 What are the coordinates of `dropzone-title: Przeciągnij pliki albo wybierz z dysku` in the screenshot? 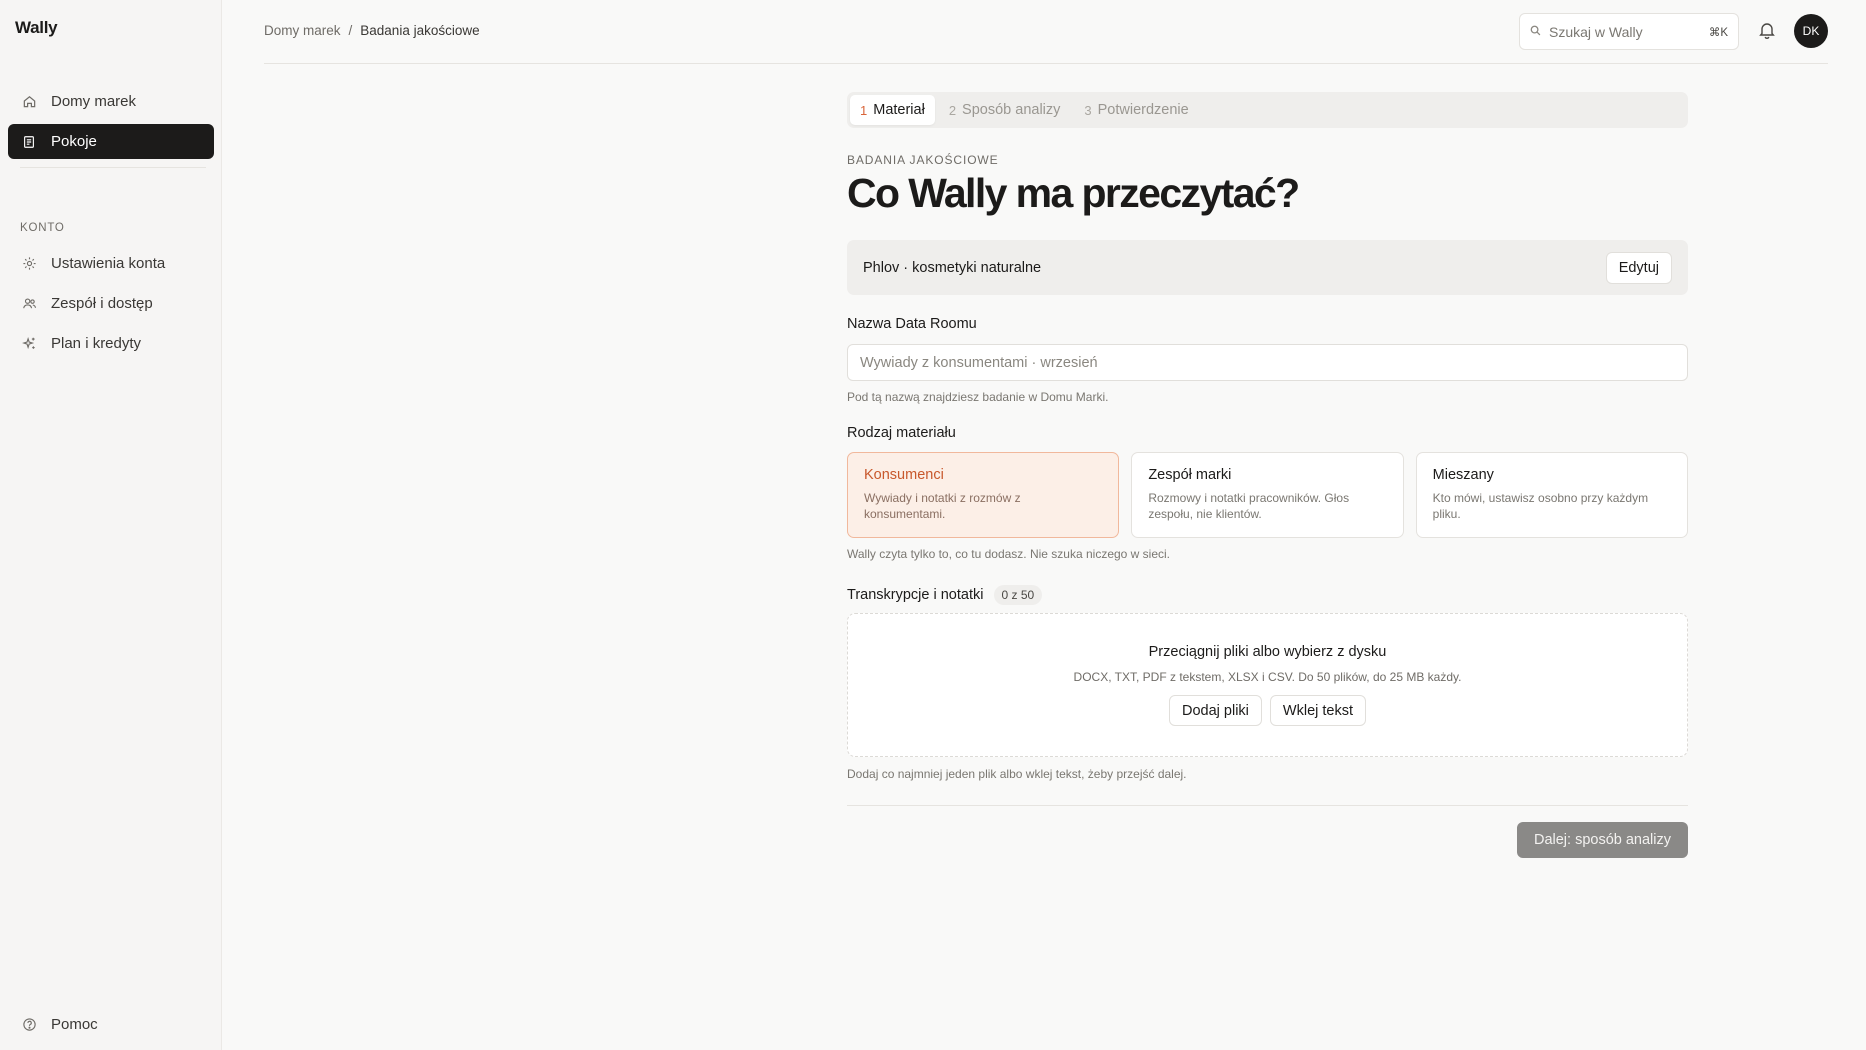 It's located at (1267, 652).